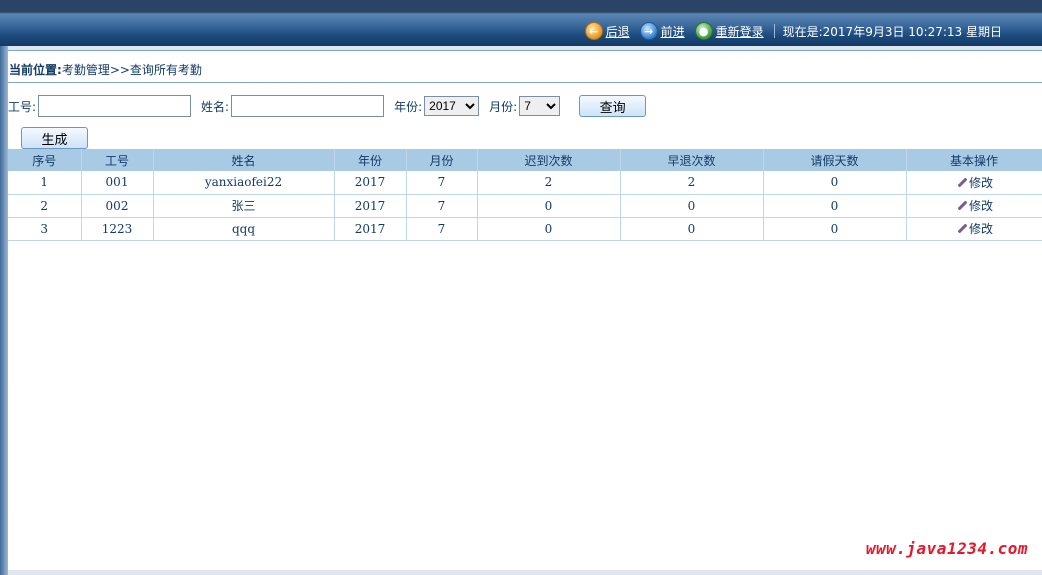 The height and width of the screenshot is (575, 1042). Describe the element at coordinates (370, 160) in the screenshot. I see `header-year: 年份` at that location.